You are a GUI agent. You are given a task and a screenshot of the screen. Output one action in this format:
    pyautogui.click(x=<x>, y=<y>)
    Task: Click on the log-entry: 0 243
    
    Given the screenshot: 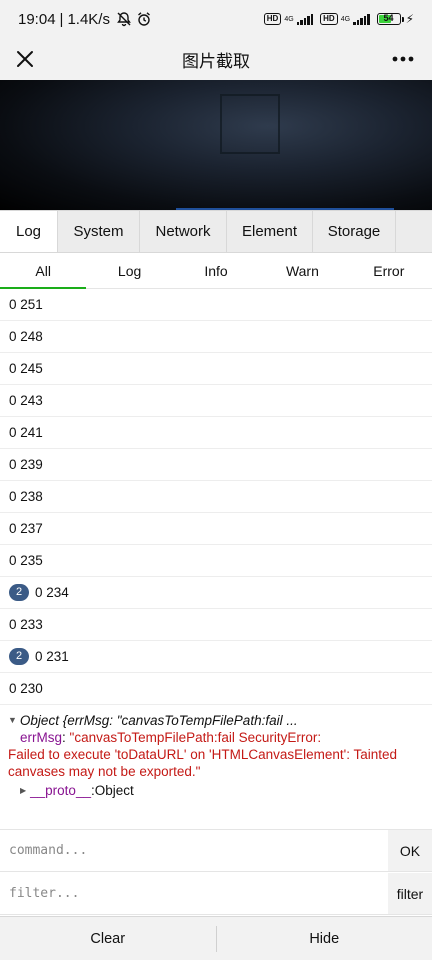 What is the action you would take?
    pyautogui.click(x=216, y=401)
    